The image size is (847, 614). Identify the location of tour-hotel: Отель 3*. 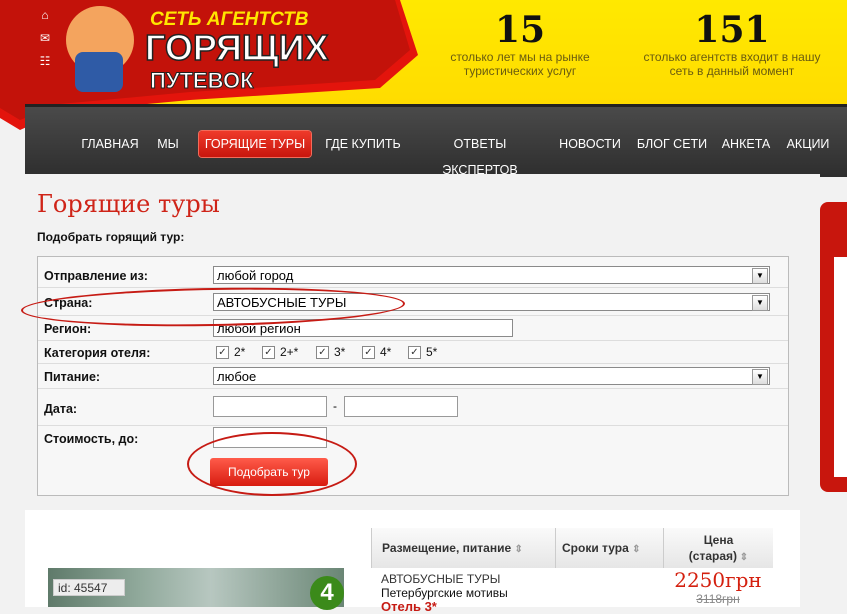
(409, 606).